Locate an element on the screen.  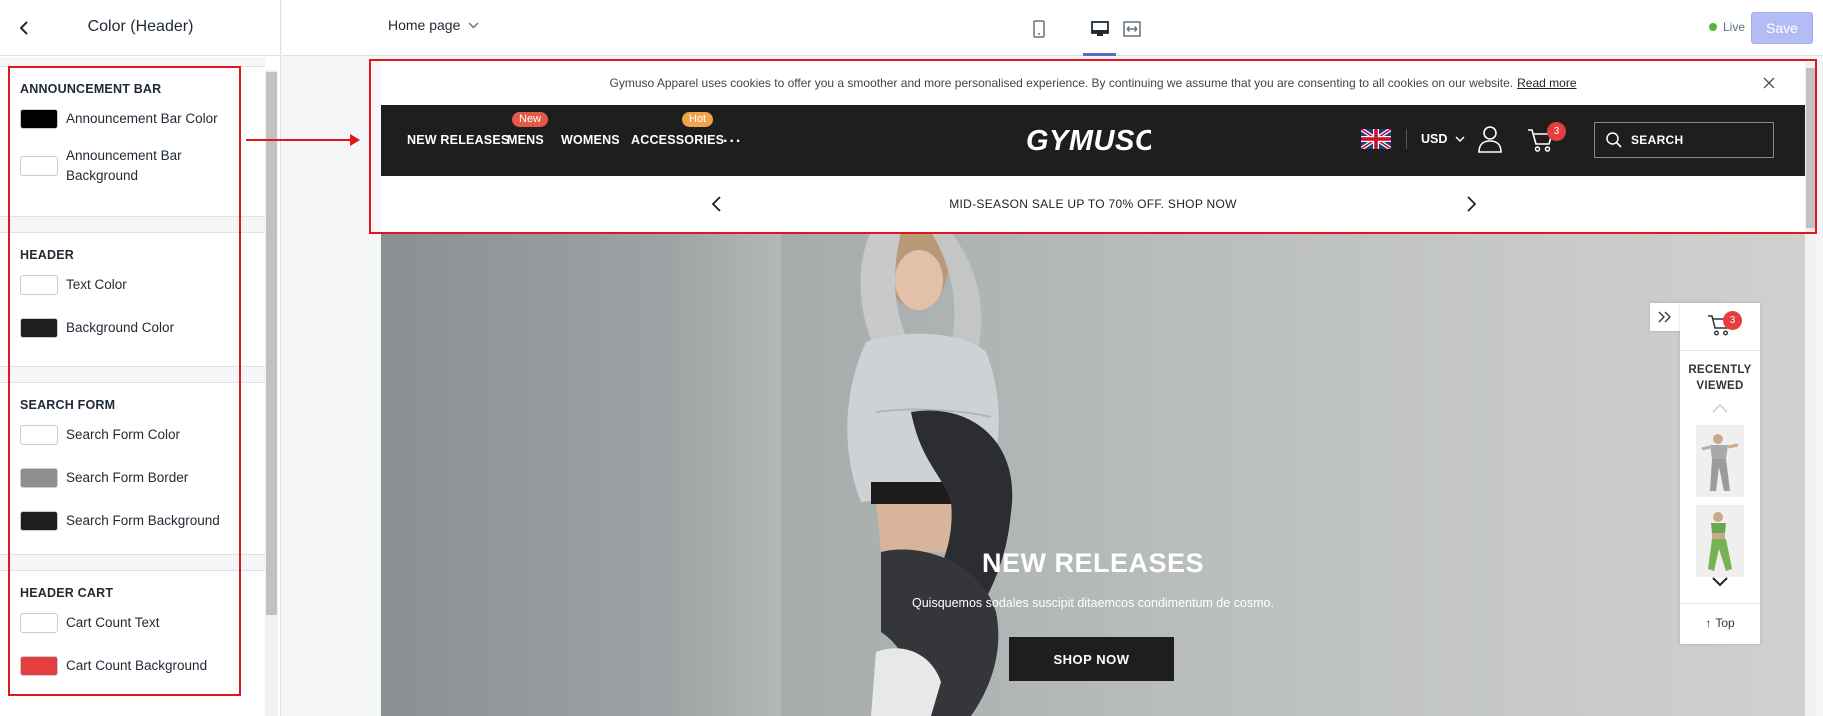
desktop-icon is located at coordinates (1100, 28).